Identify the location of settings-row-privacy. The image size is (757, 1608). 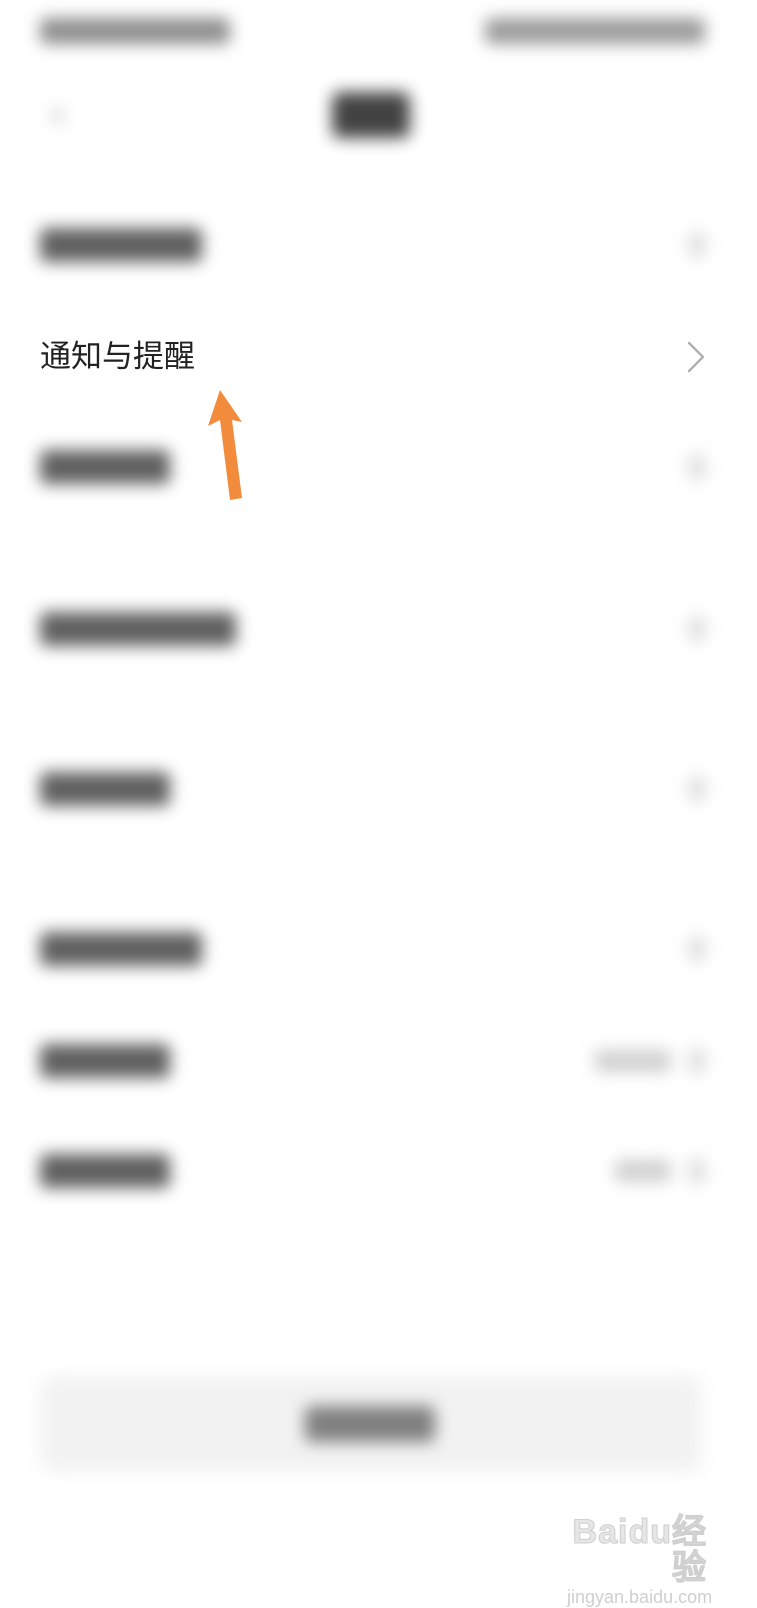
(378, 467).